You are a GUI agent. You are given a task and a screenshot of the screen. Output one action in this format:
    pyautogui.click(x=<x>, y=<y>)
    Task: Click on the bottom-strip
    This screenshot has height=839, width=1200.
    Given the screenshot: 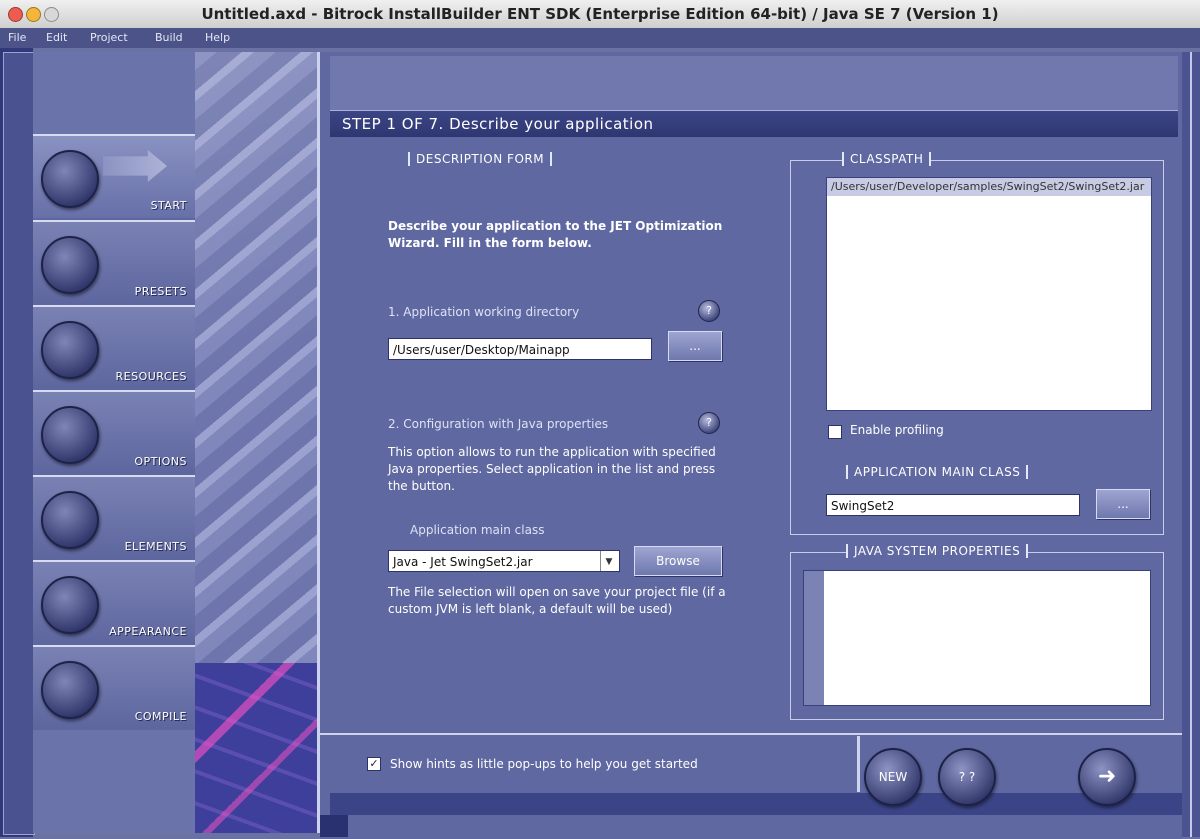 What is the action you would take?
    pyautogui.click(x=756, y=804)
    